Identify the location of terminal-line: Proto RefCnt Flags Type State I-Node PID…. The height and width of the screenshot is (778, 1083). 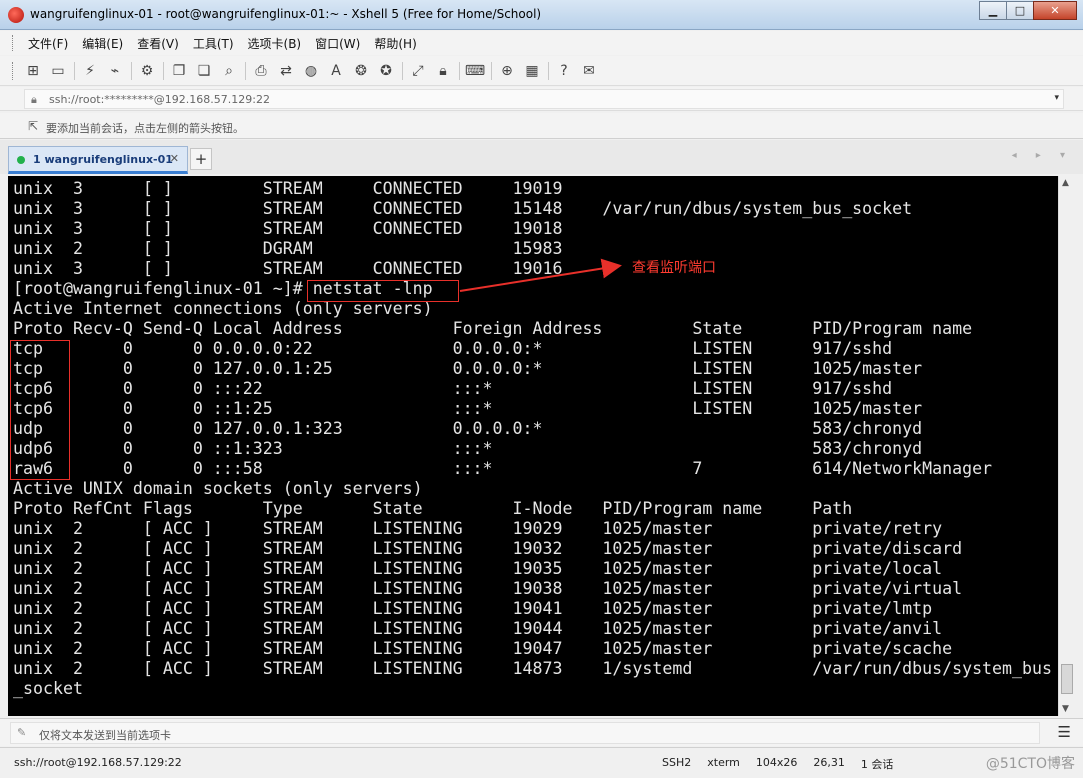
(433, 508).